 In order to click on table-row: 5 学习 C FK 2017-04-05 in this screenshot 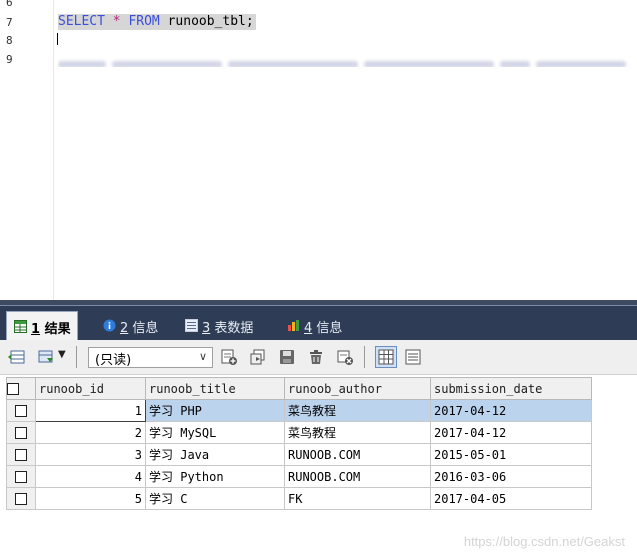, I will do `click(299, 498)`.